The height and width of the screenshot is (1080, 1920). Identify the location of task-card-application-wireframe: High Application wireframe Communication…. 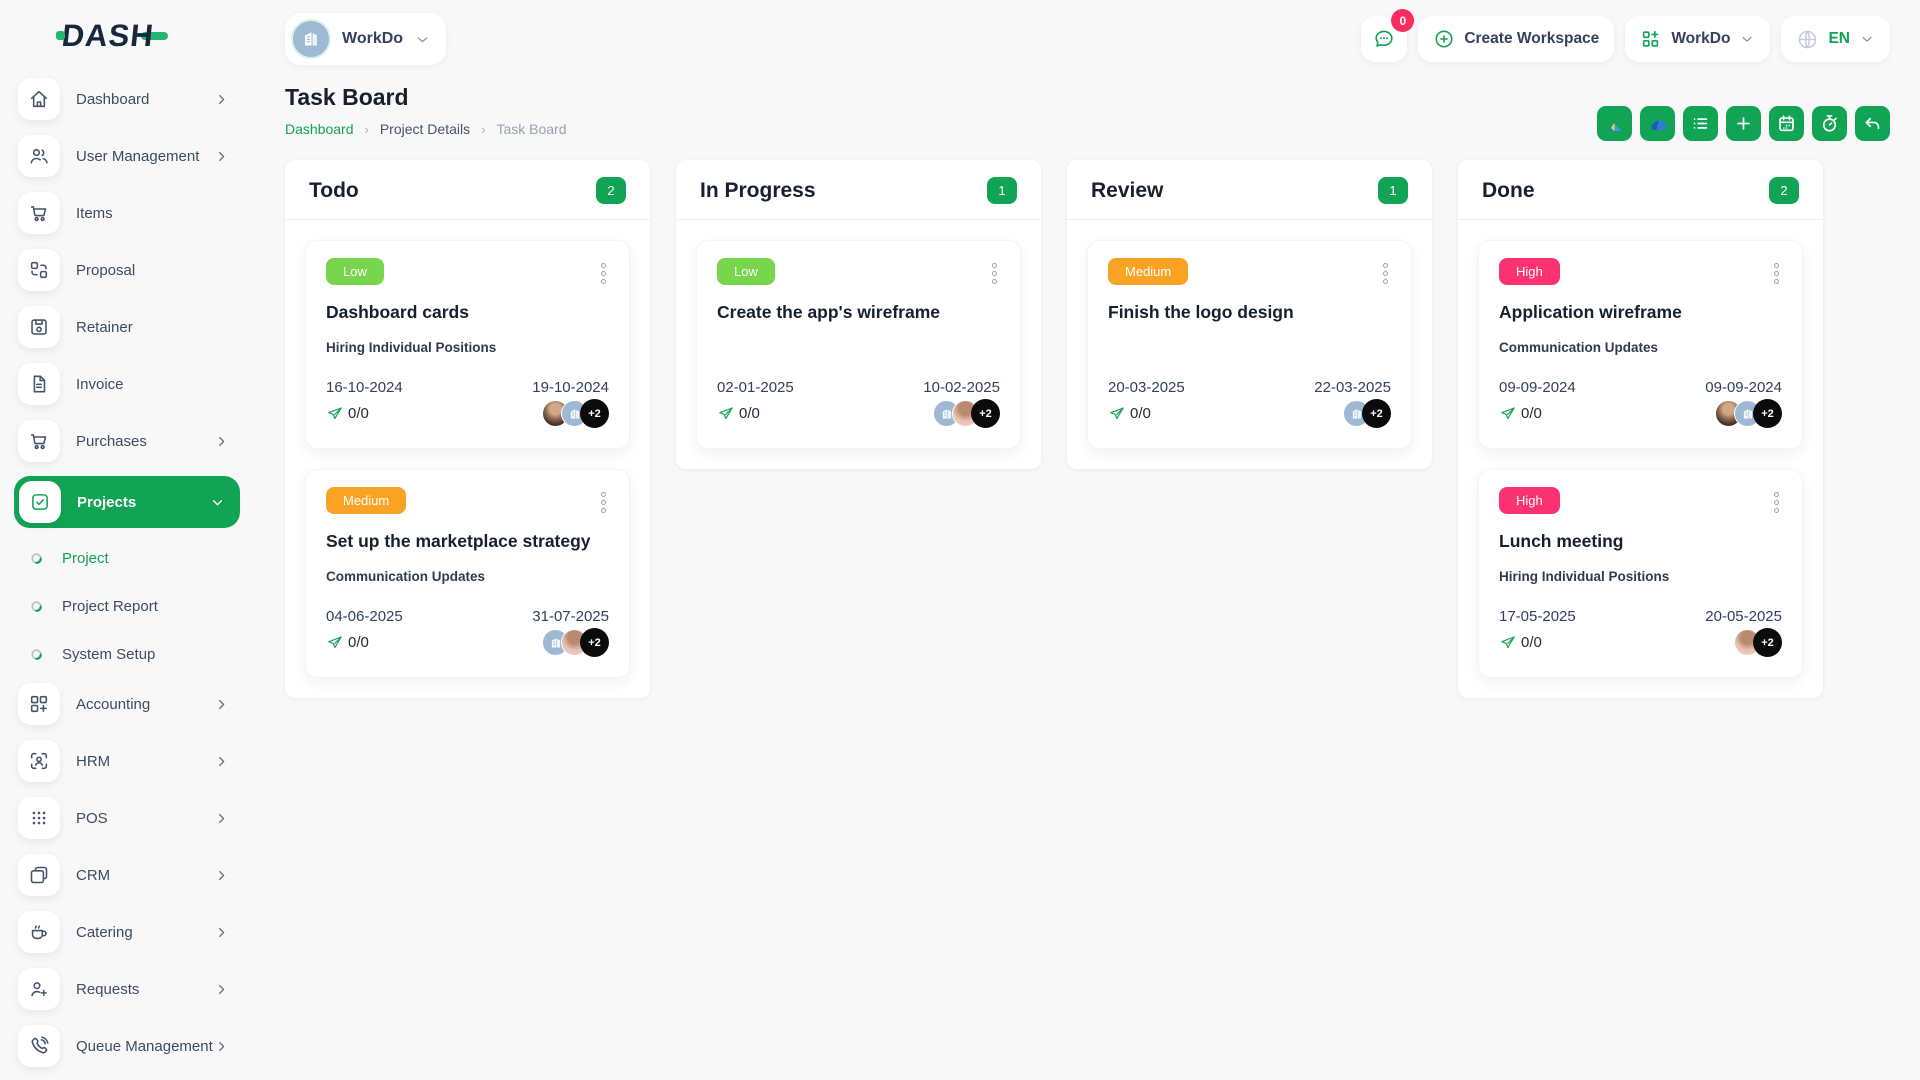
(1640, 345).